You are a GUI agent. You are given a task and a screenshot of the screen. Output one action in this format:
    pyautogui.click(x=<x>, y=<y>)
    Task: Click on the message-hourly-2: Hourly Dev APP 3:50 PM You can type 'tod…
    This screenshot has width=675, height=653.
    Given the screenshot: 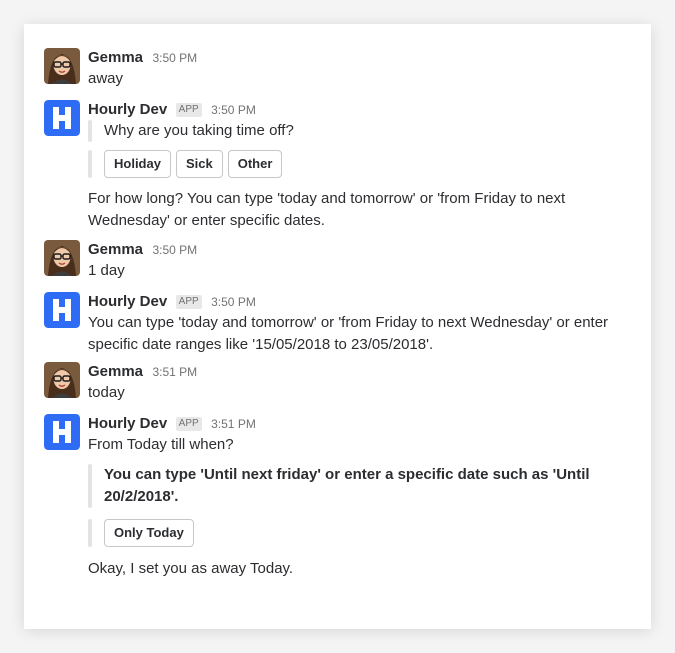 What is the action you would take?
    pyautogui.click(x=334, y=325)
    